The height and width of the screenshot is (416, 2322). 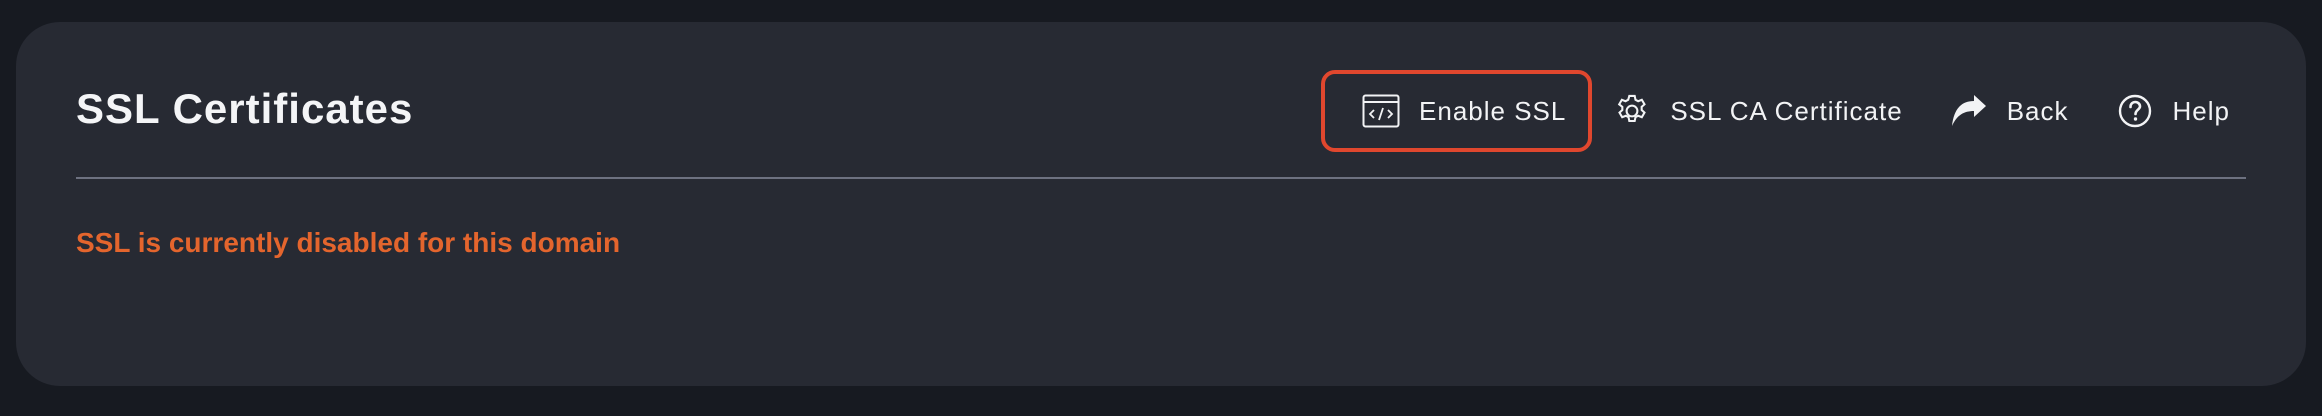 I want to click on header-divider, so click(x=1161, y=178).